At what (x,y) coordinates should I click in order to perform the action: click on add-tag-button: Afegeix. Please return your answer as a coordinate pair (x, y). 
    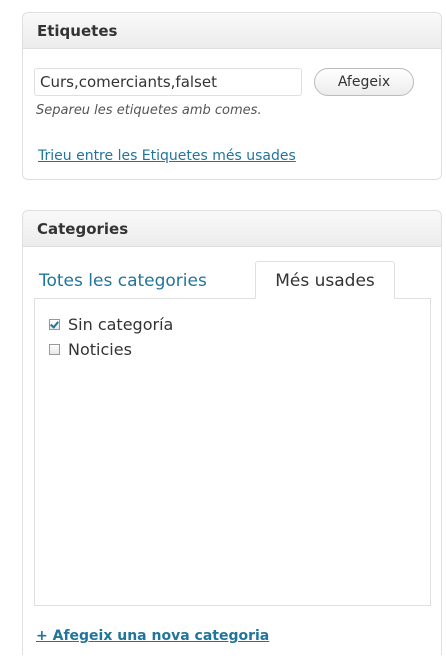
    Looking at the image, I should click on (364, 82).